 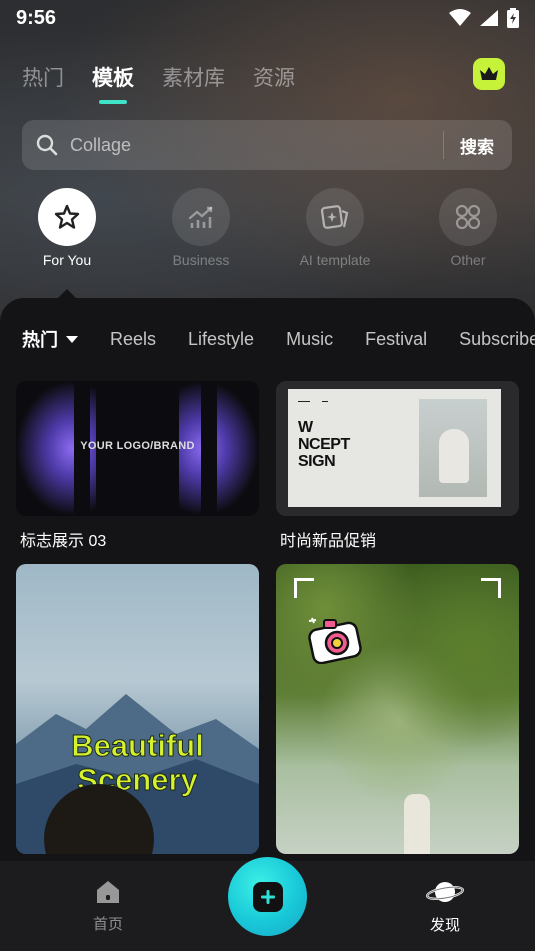 I want to click on card-overlay-text: YOUR LOGO/BRAND, so click(x=137, y=446).